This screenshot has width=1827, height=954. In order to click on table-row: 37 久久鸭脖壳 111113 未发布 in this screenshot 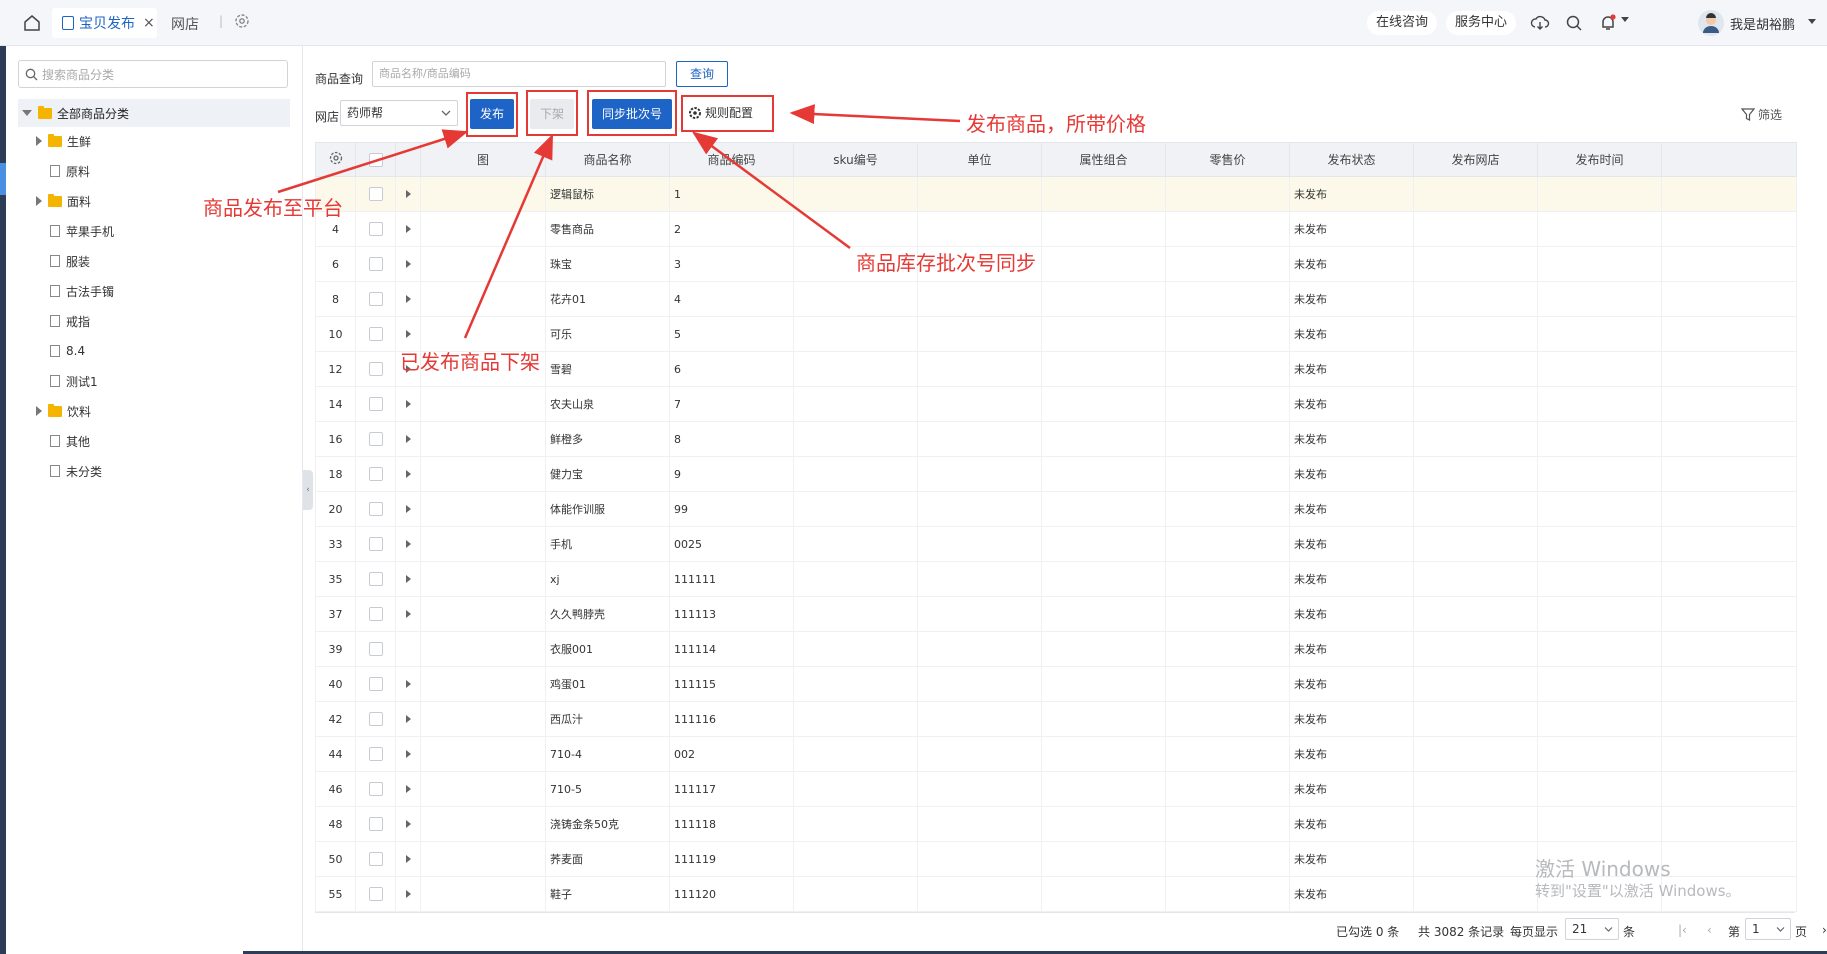, I will do `click(1056, 614)`.